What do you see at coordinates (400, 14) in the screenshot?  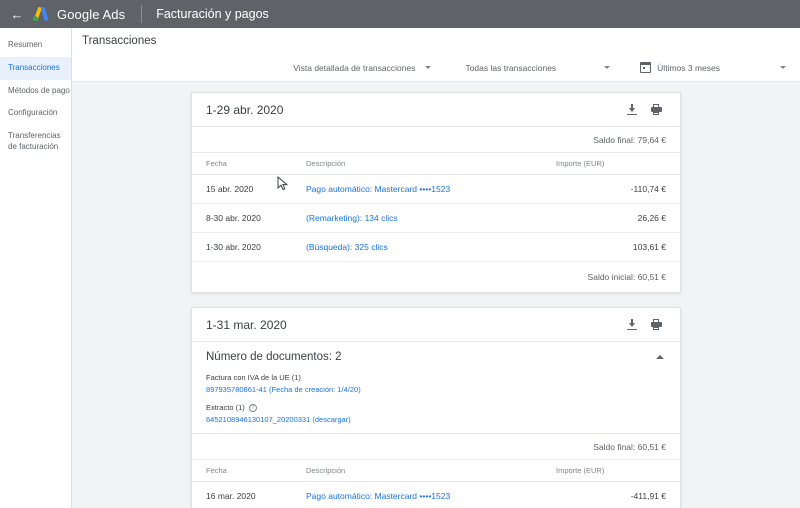 I see `app-bar: ← Google Ads Facturación y pagos` at bounding box center [400, 14].